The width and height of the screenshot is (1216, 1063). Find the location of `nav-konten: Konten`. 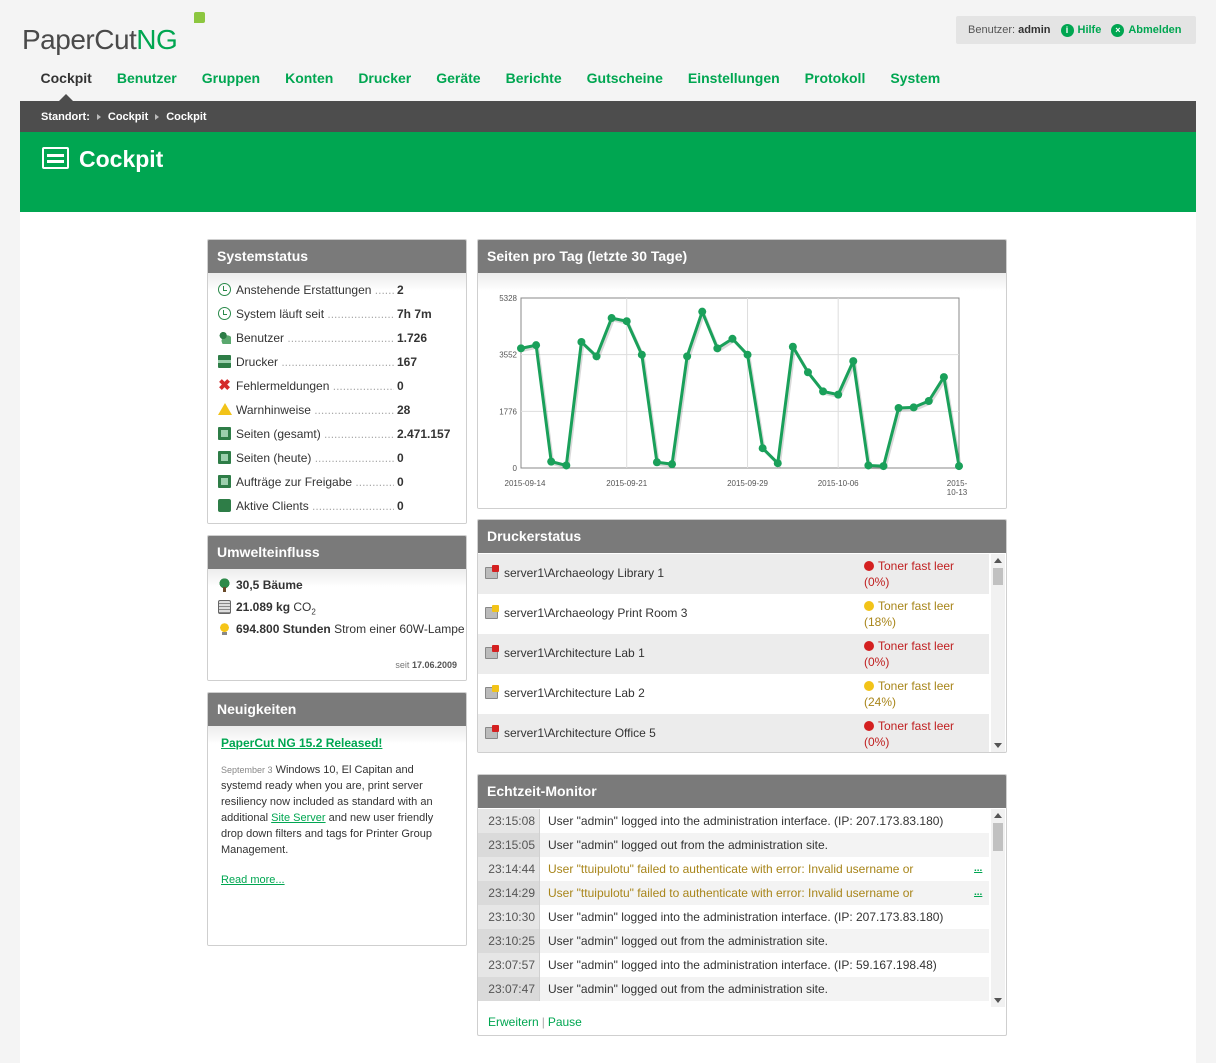

nav-konten: Konten is located at coordinates (309, 85).